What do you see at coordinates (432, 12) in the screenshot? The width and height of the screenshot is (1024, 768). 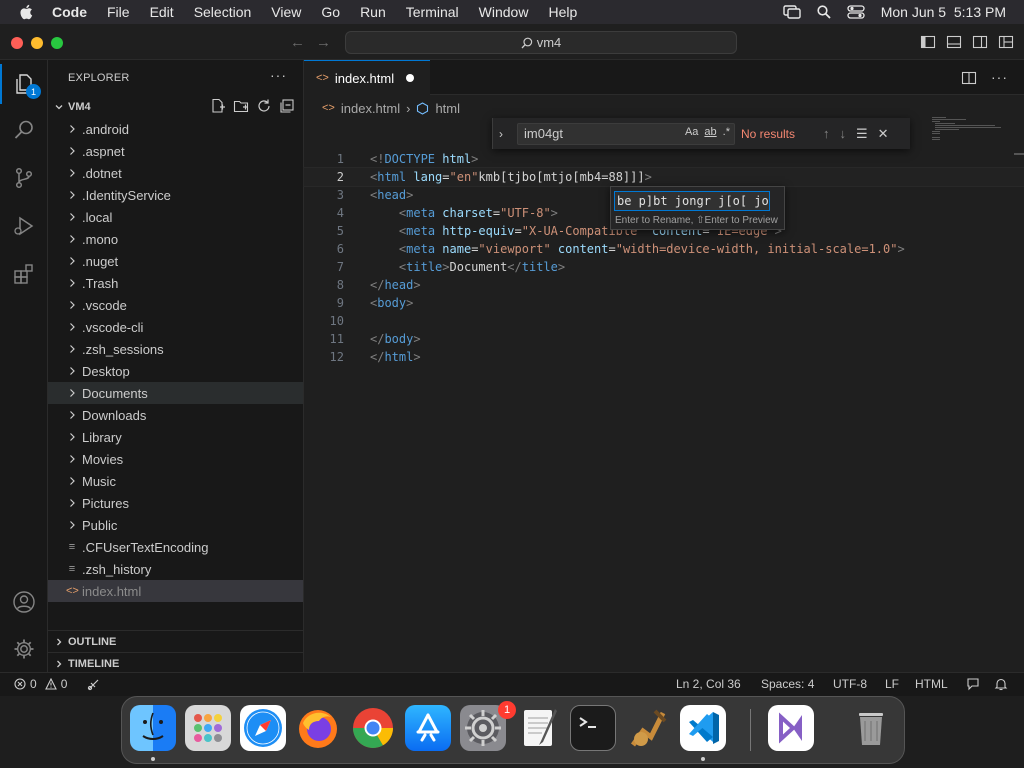 I see `menu-terminal: Terminal` at bounding box center [432, 12].